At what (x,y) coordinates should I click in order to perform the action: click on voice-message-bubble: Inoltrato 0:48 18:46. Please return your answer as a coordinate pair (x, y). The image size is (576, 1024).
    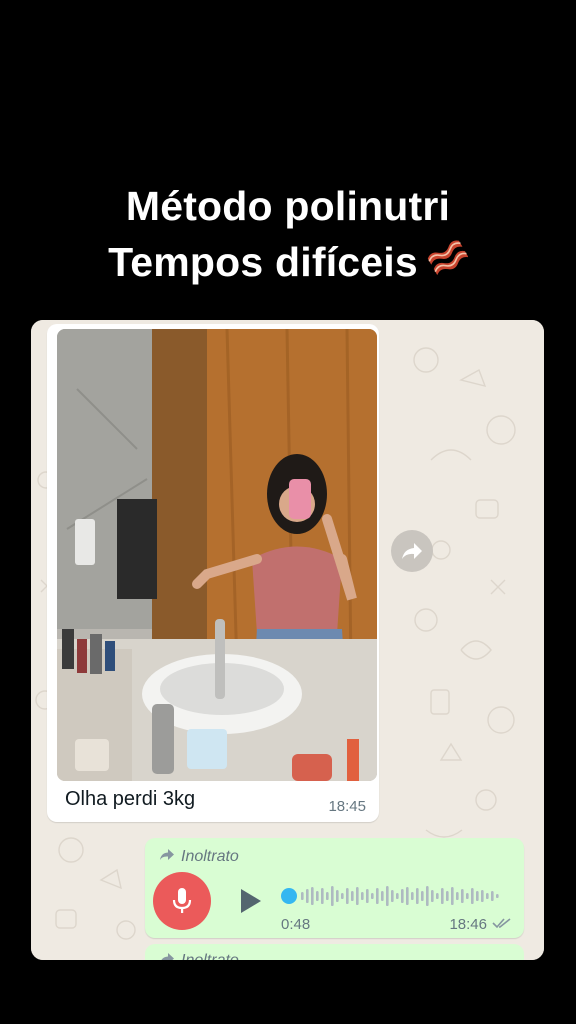
    Looking at the image, I should click on (334, 888).